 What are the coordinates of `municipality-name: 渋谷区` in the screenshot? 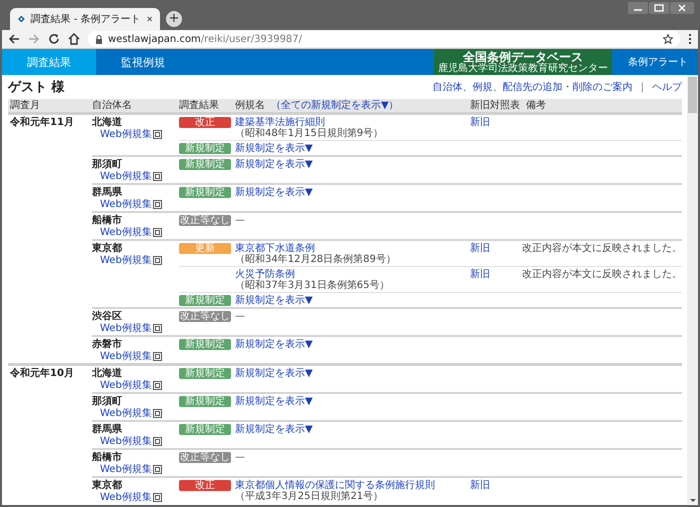 It's located at (107, 317).